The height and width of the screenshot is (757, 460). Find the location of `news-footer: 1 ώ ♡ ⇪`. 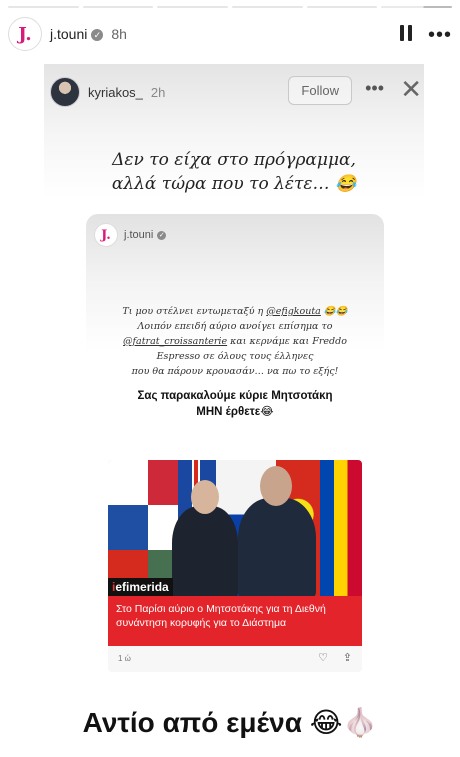

news-footer: 1 ώ ♡ ⇪ is located at coordinates (235, 659).